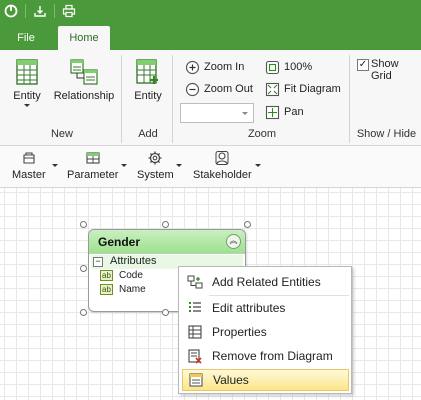  What do you see at coordinates (148, 96) in the screenshot?
I see `add-entity-label: Entity` at bounding box center [148, 96].